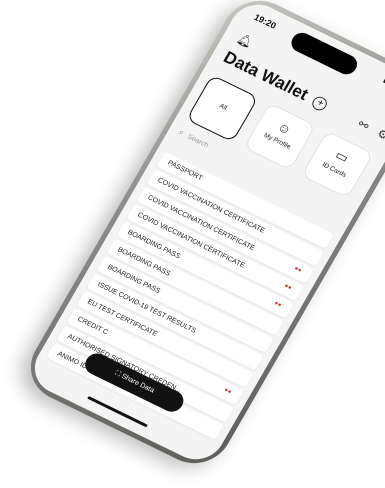 This screenshot has height=488, width=385. Describe the element at coordinates (245, 40) in the screenshot. I see `bell-icon: 🔔︎` at that location.